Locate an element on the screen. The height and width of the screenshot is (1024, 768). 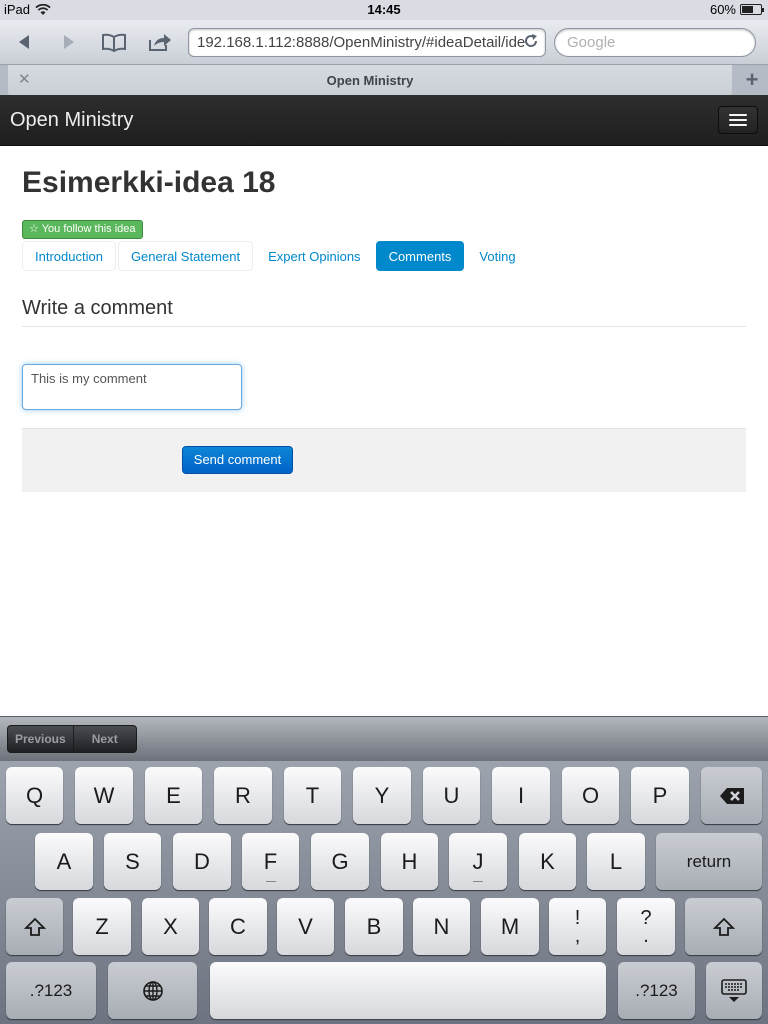
key-y: Y is located at coordinates (382, 795).